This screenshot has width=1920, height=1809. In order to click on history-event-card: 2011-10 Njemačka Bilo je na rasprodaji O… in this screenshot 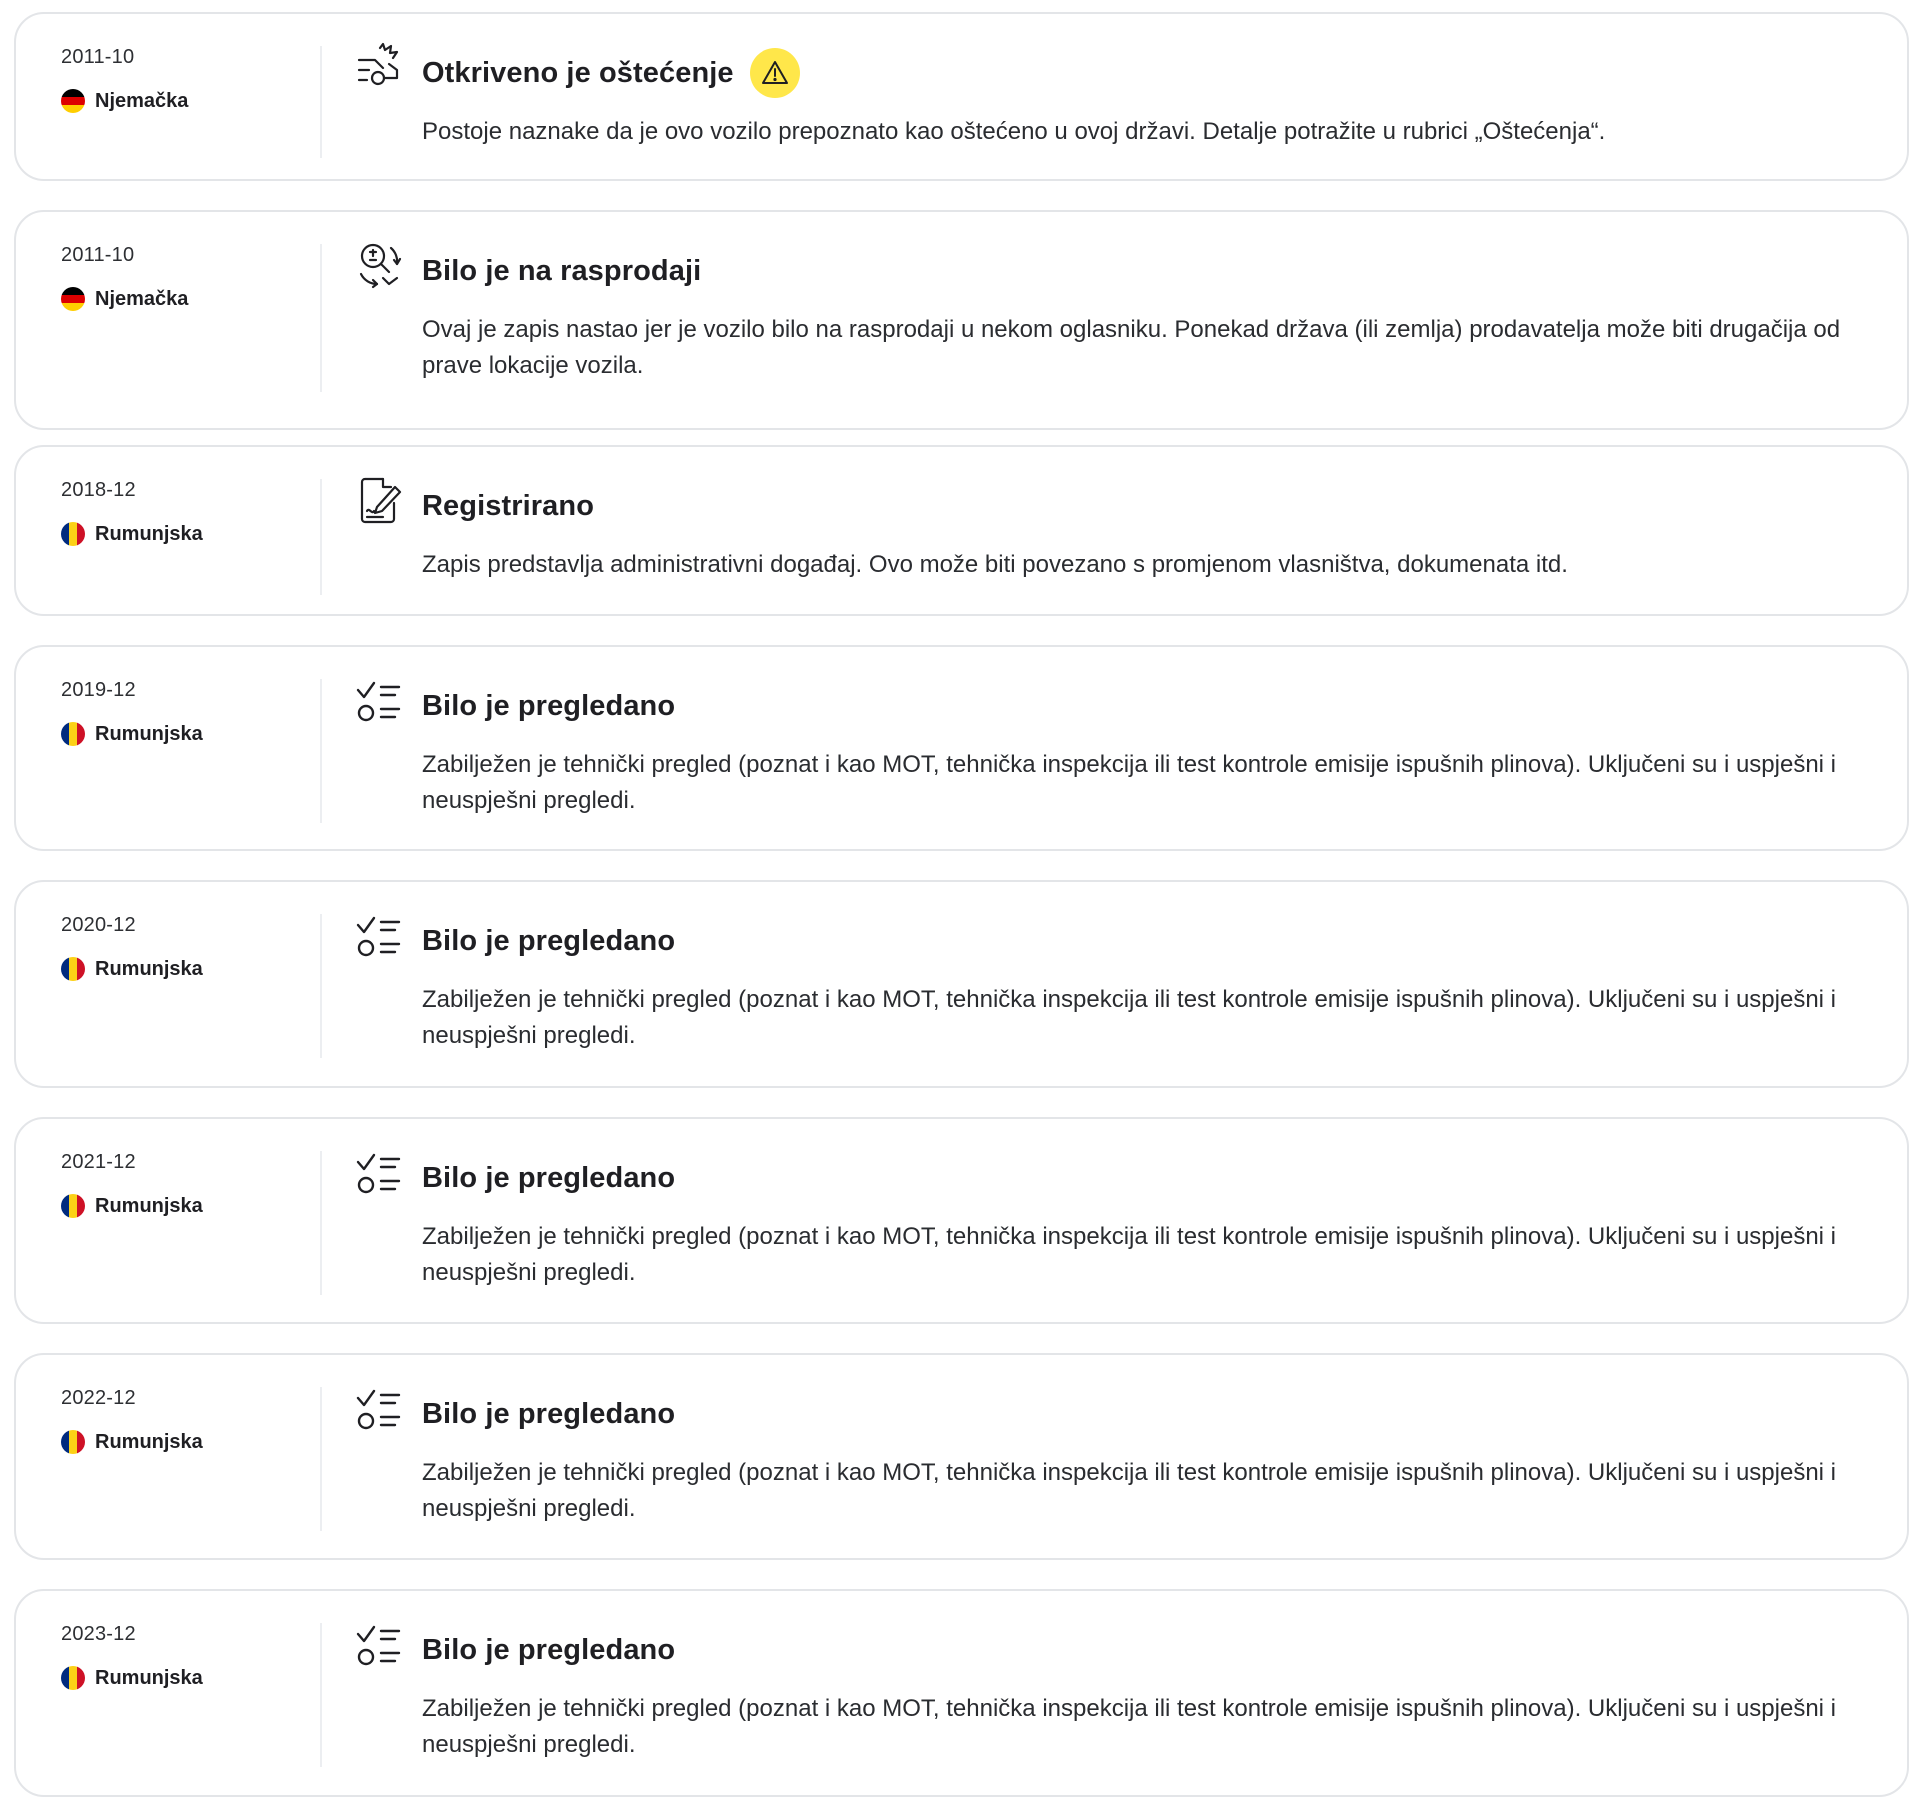, I will do `click(961, 320)`.